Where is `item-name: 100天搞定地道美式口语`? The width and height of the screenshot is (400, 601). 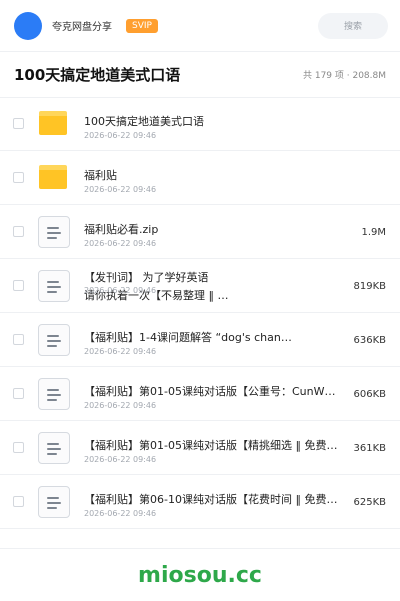 item-name: 100天搞定地道美式口语 is located at coordinates (144, 121).